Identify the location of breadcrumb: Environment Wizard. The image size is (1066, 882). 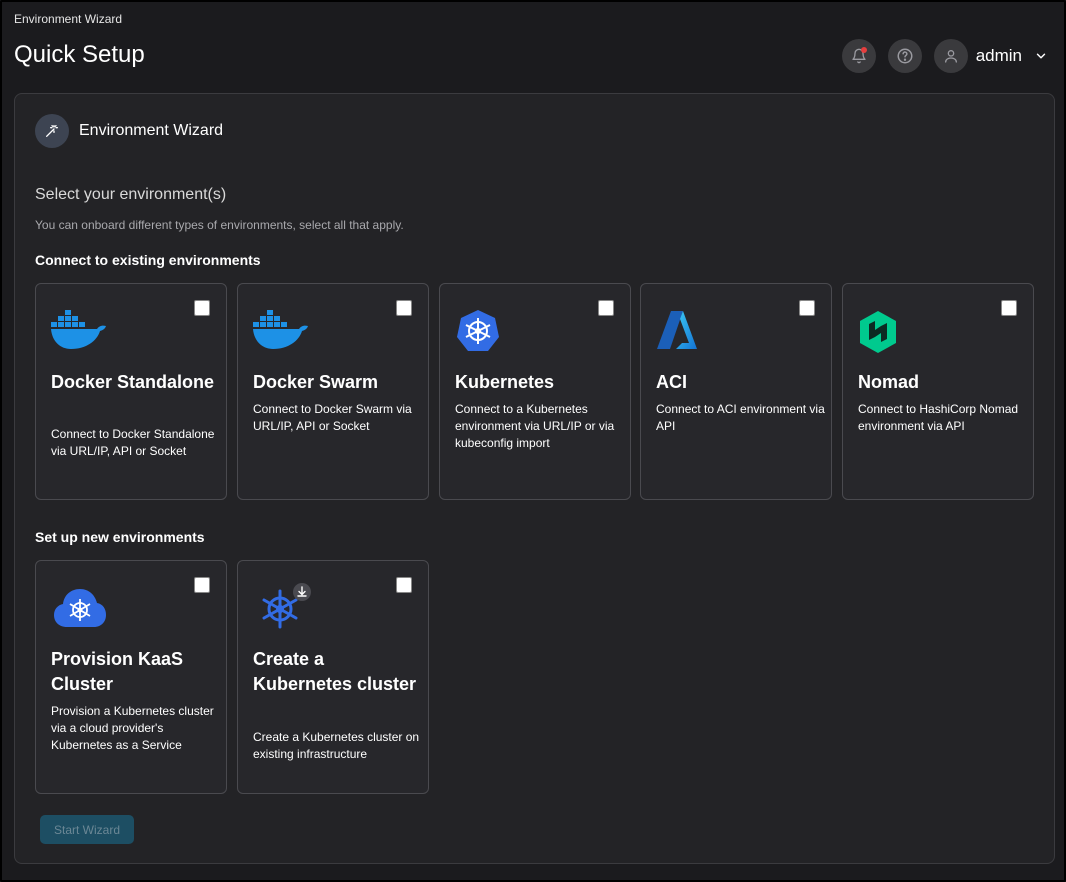
(68, 19).